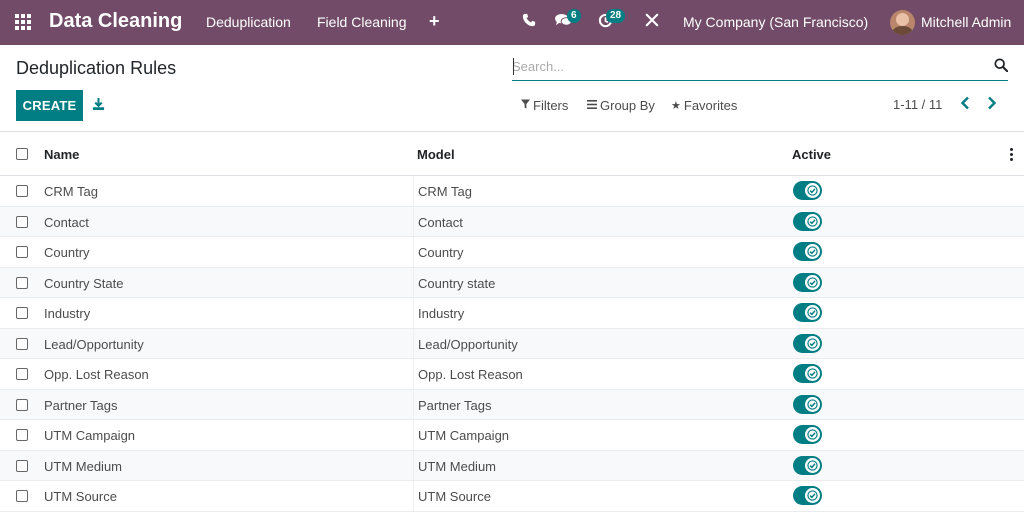 The height and width of the screenshot is (521, 1024). I want to click on favorites-button: ★ Favorites, so click(704, 105).